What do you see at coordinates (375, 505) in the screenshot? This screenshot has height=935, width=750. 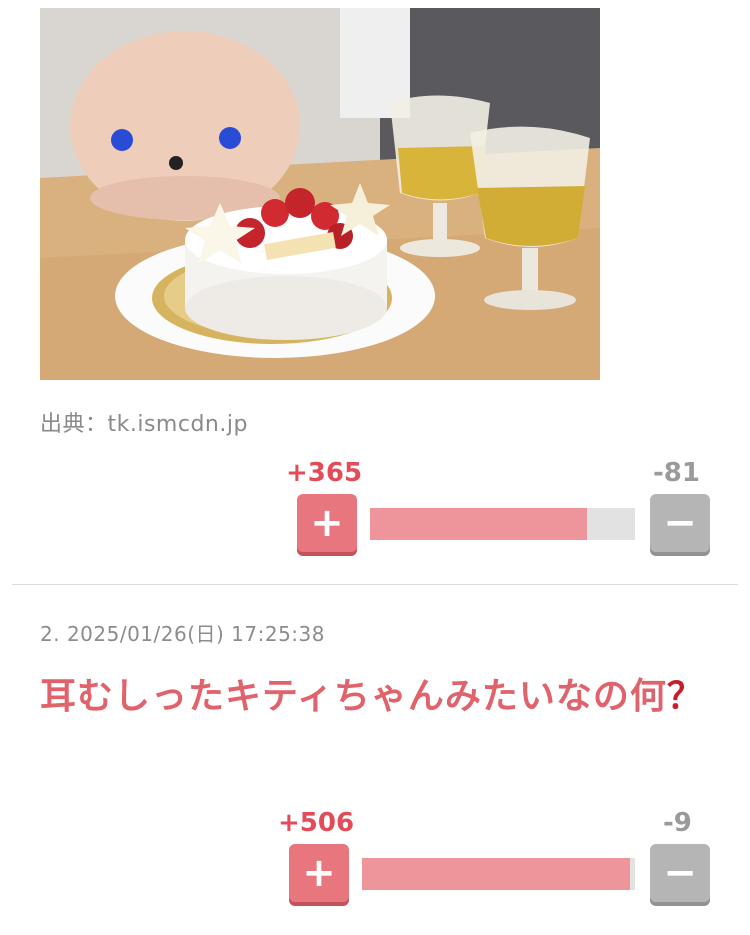 I see `vote-bar-1: +365 -81 + −` at bounding box center [375, 505].